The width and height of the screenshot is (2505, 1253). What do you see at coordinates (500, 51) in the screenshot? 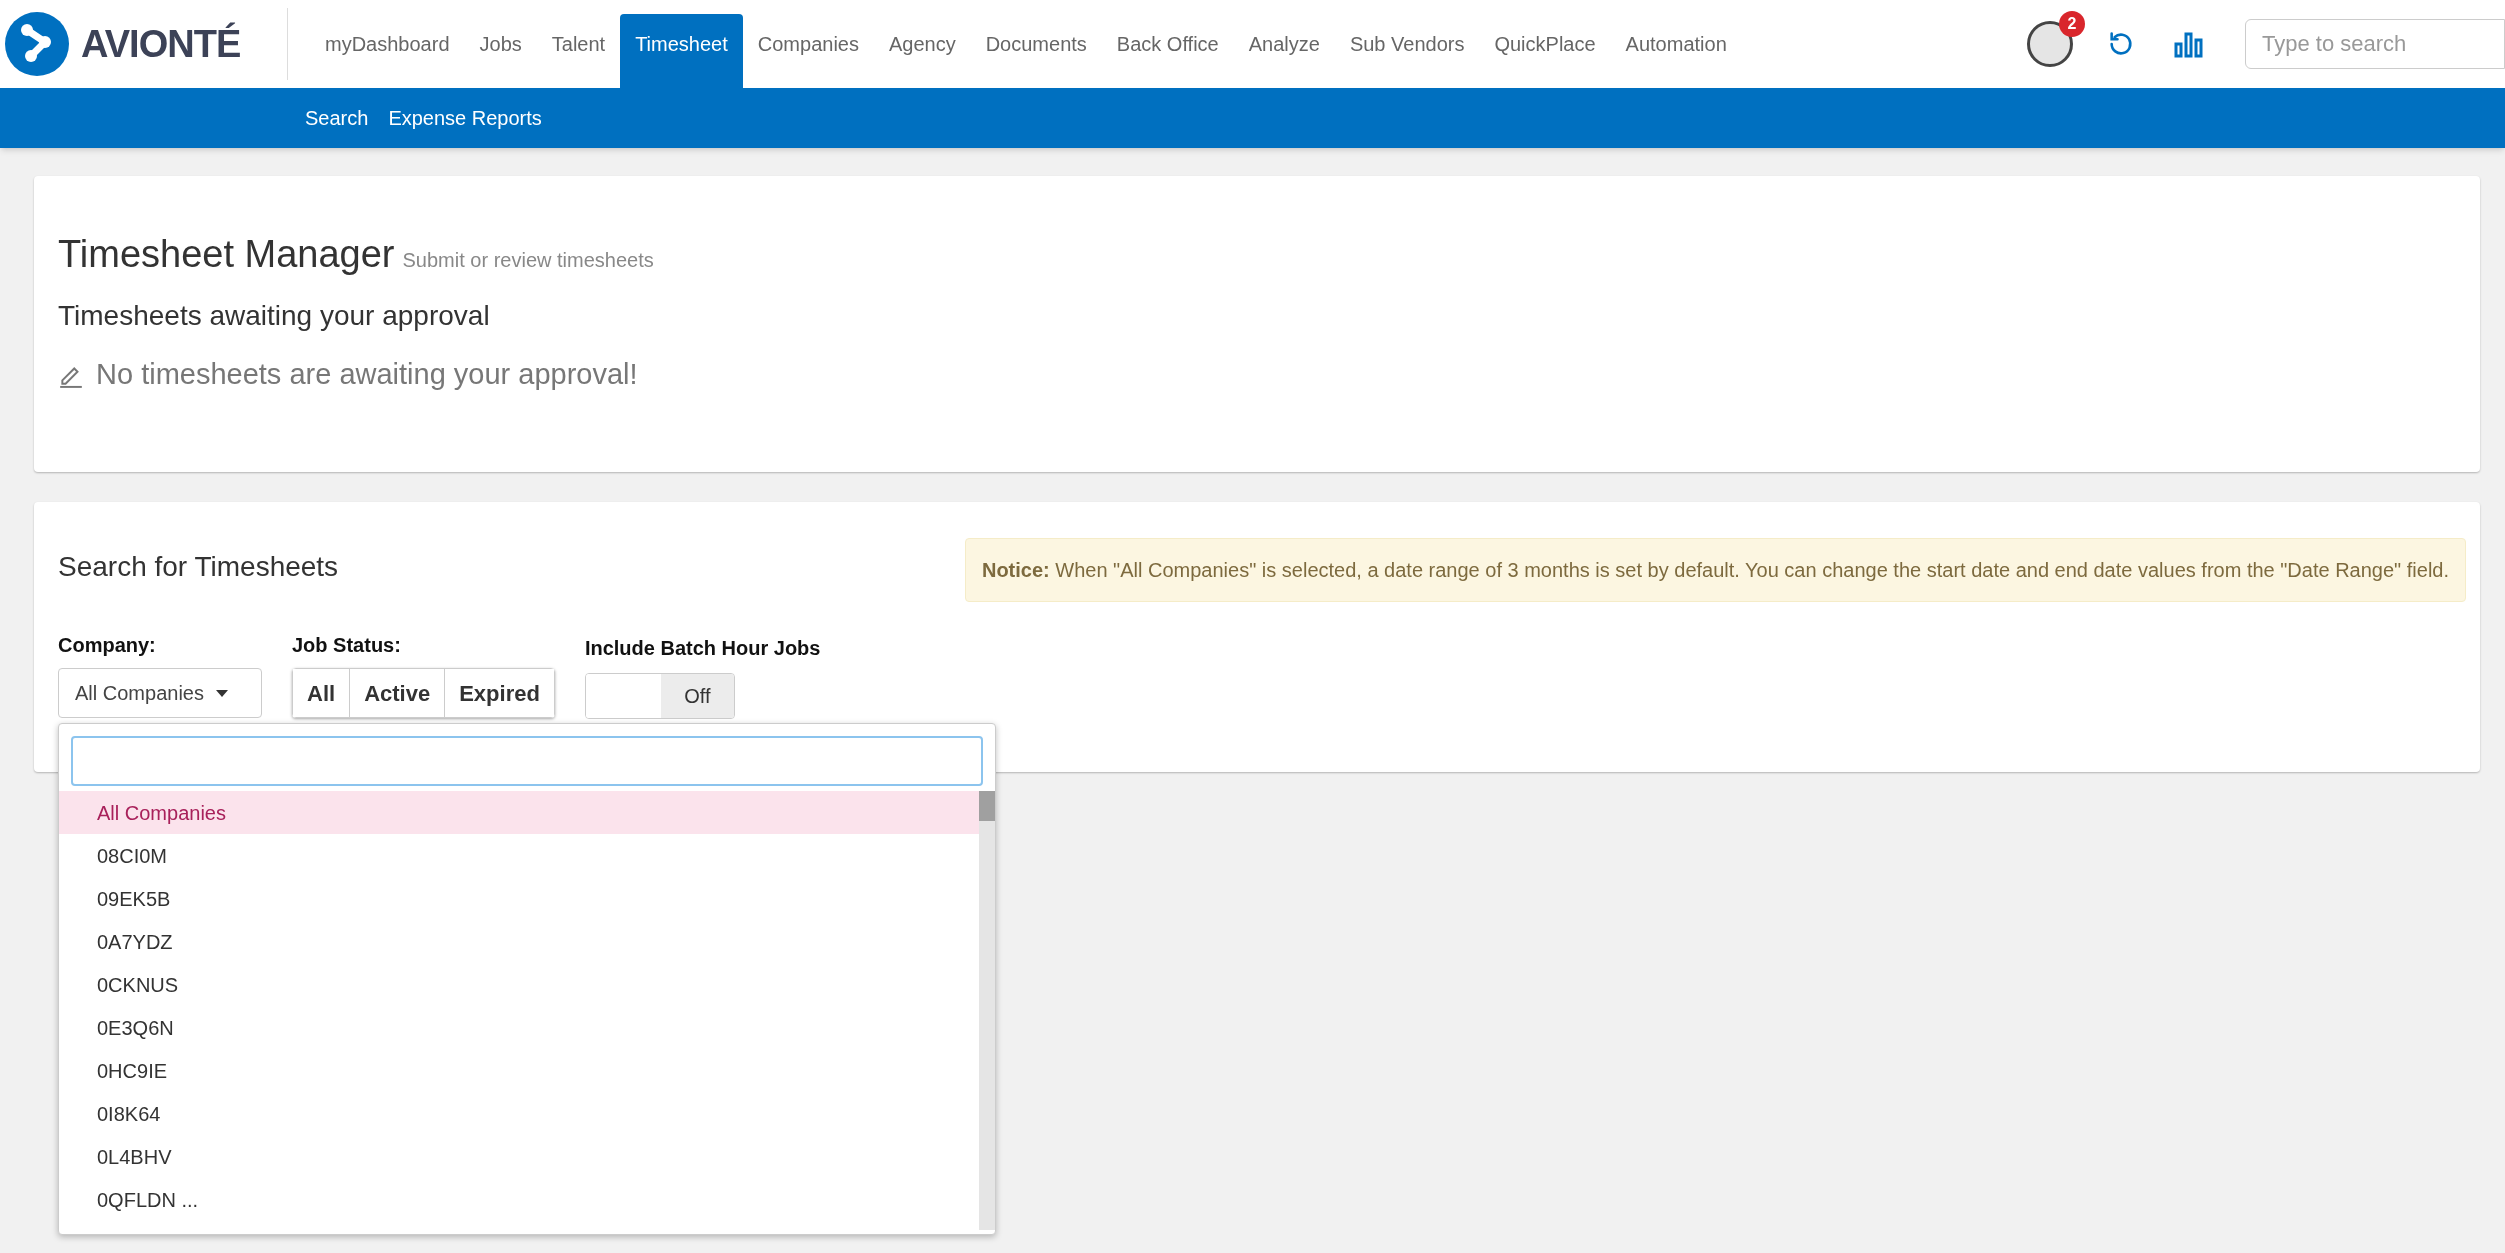
I see `nav-tab: Jobs` at bounding box center [500, 51].